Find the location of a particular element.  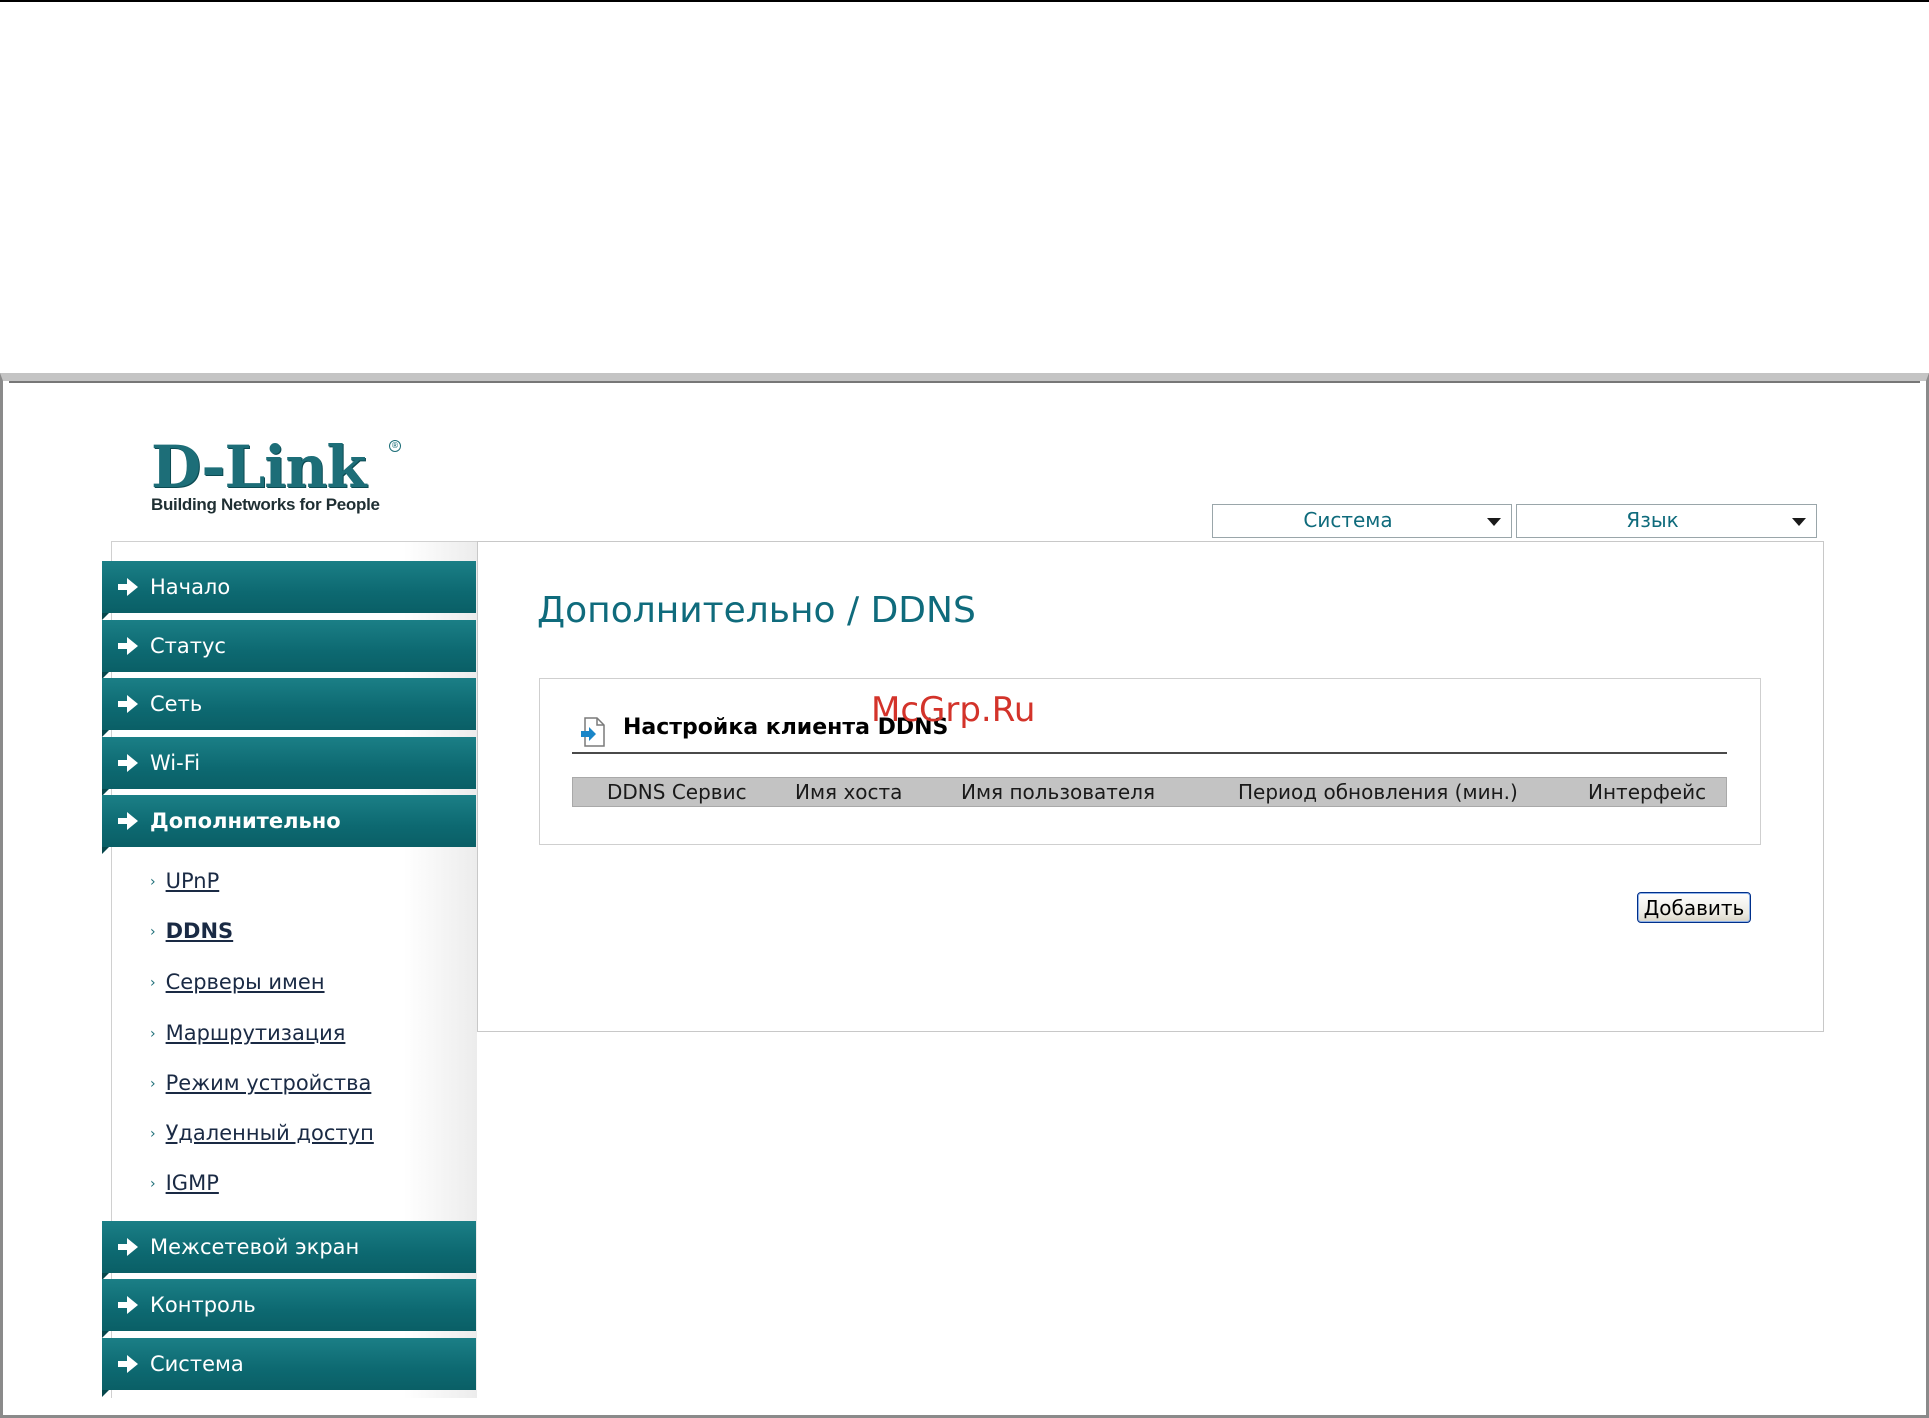

column-header: Период обновления (мин.) is located at coordinates (1378, 792).